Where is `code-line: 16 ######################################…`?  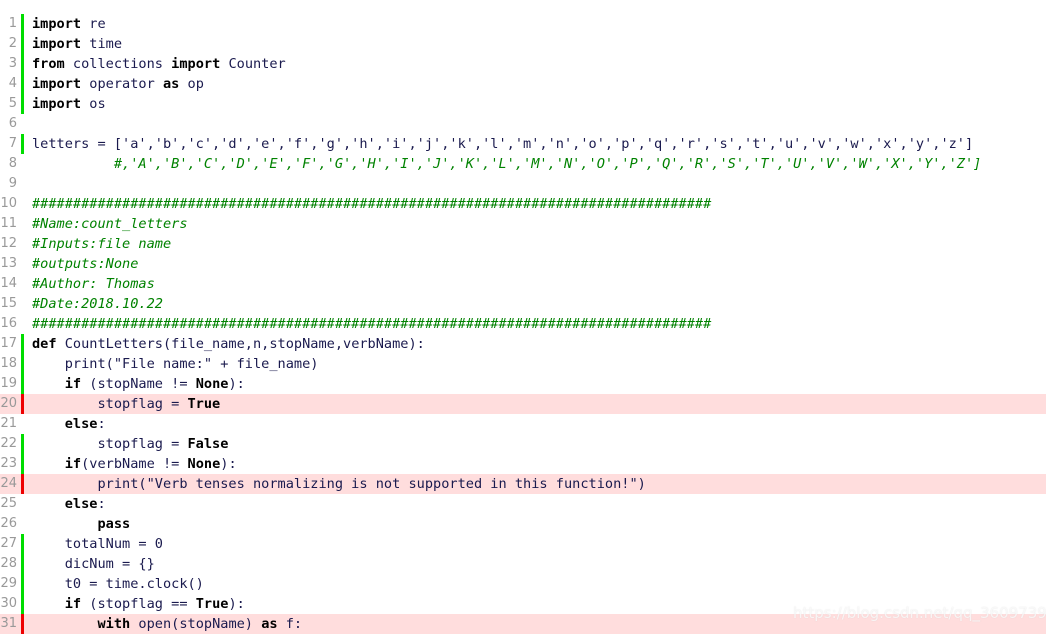
code-line: 16 ######################################… is located at coordinates (523, 324).